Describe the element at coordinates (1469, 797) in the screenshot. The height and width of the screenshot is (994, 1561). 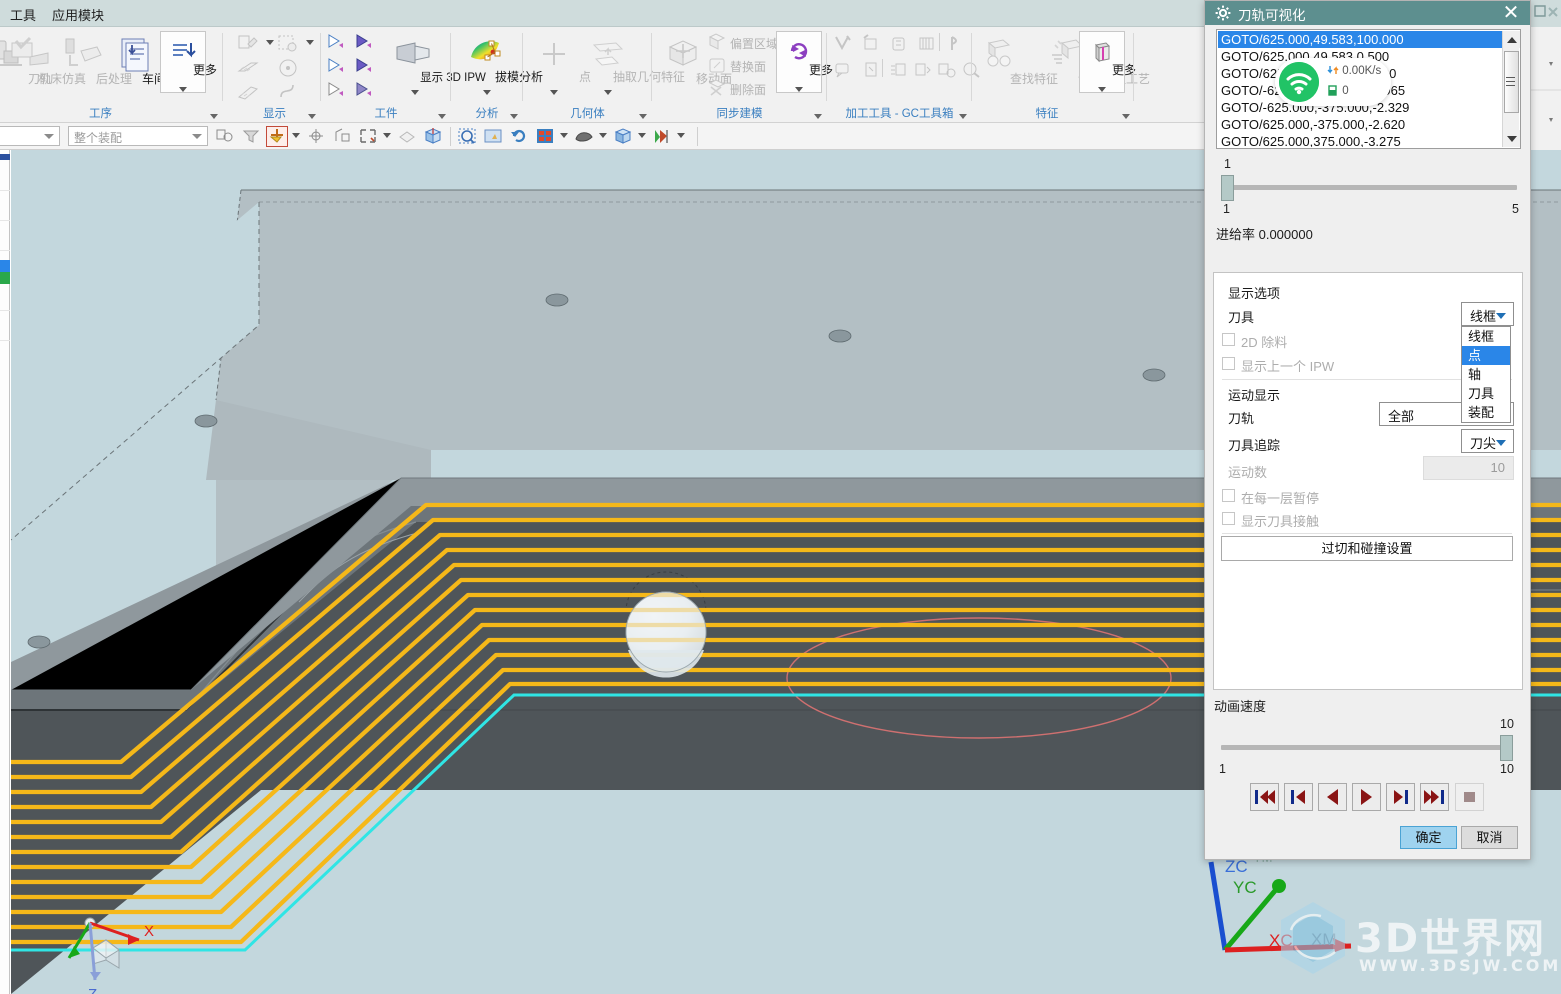
I see `stop-button` at that location.